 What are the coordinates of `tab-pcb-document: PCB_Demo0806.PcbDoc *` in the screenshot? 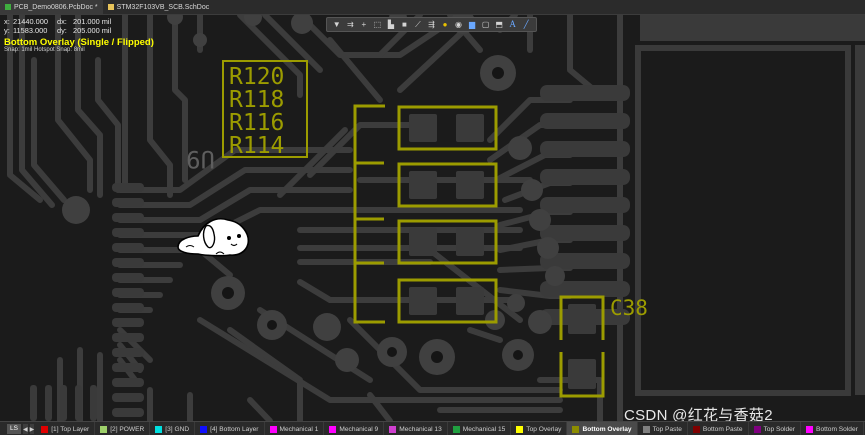 It's located at (51, 7).